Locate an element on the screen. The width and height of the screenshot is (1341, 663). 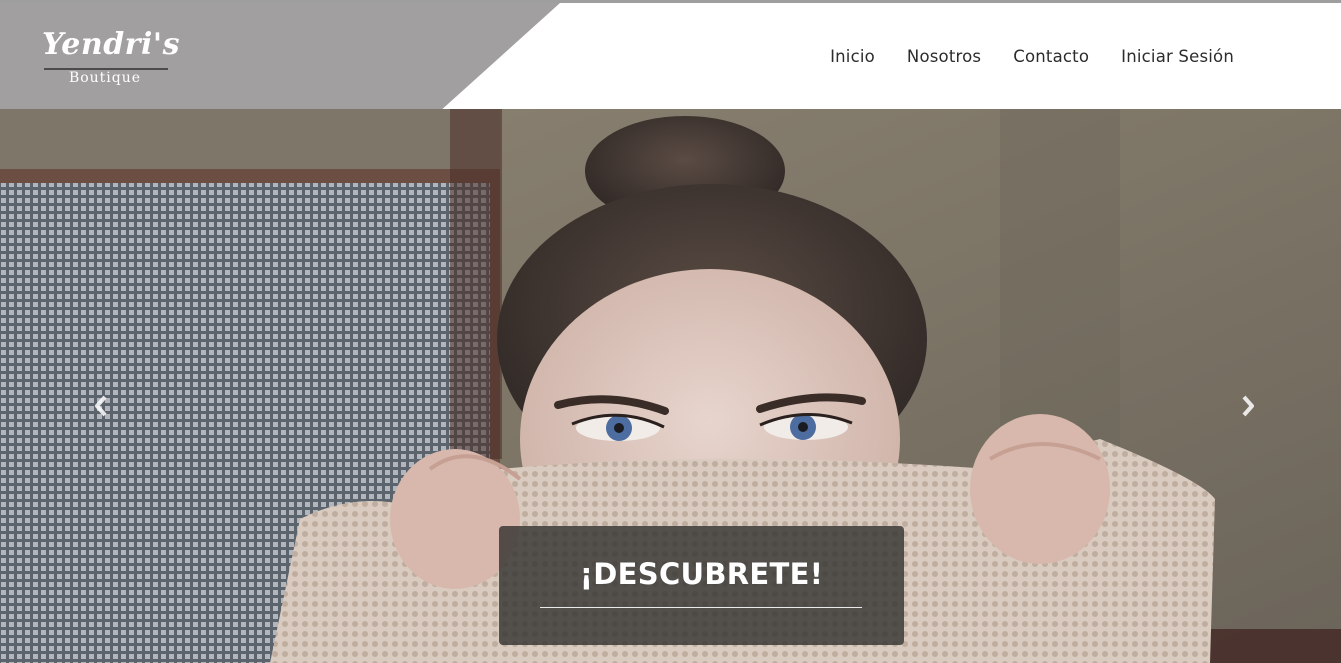
carousel-prev-button is located at coordinates (101, 406).